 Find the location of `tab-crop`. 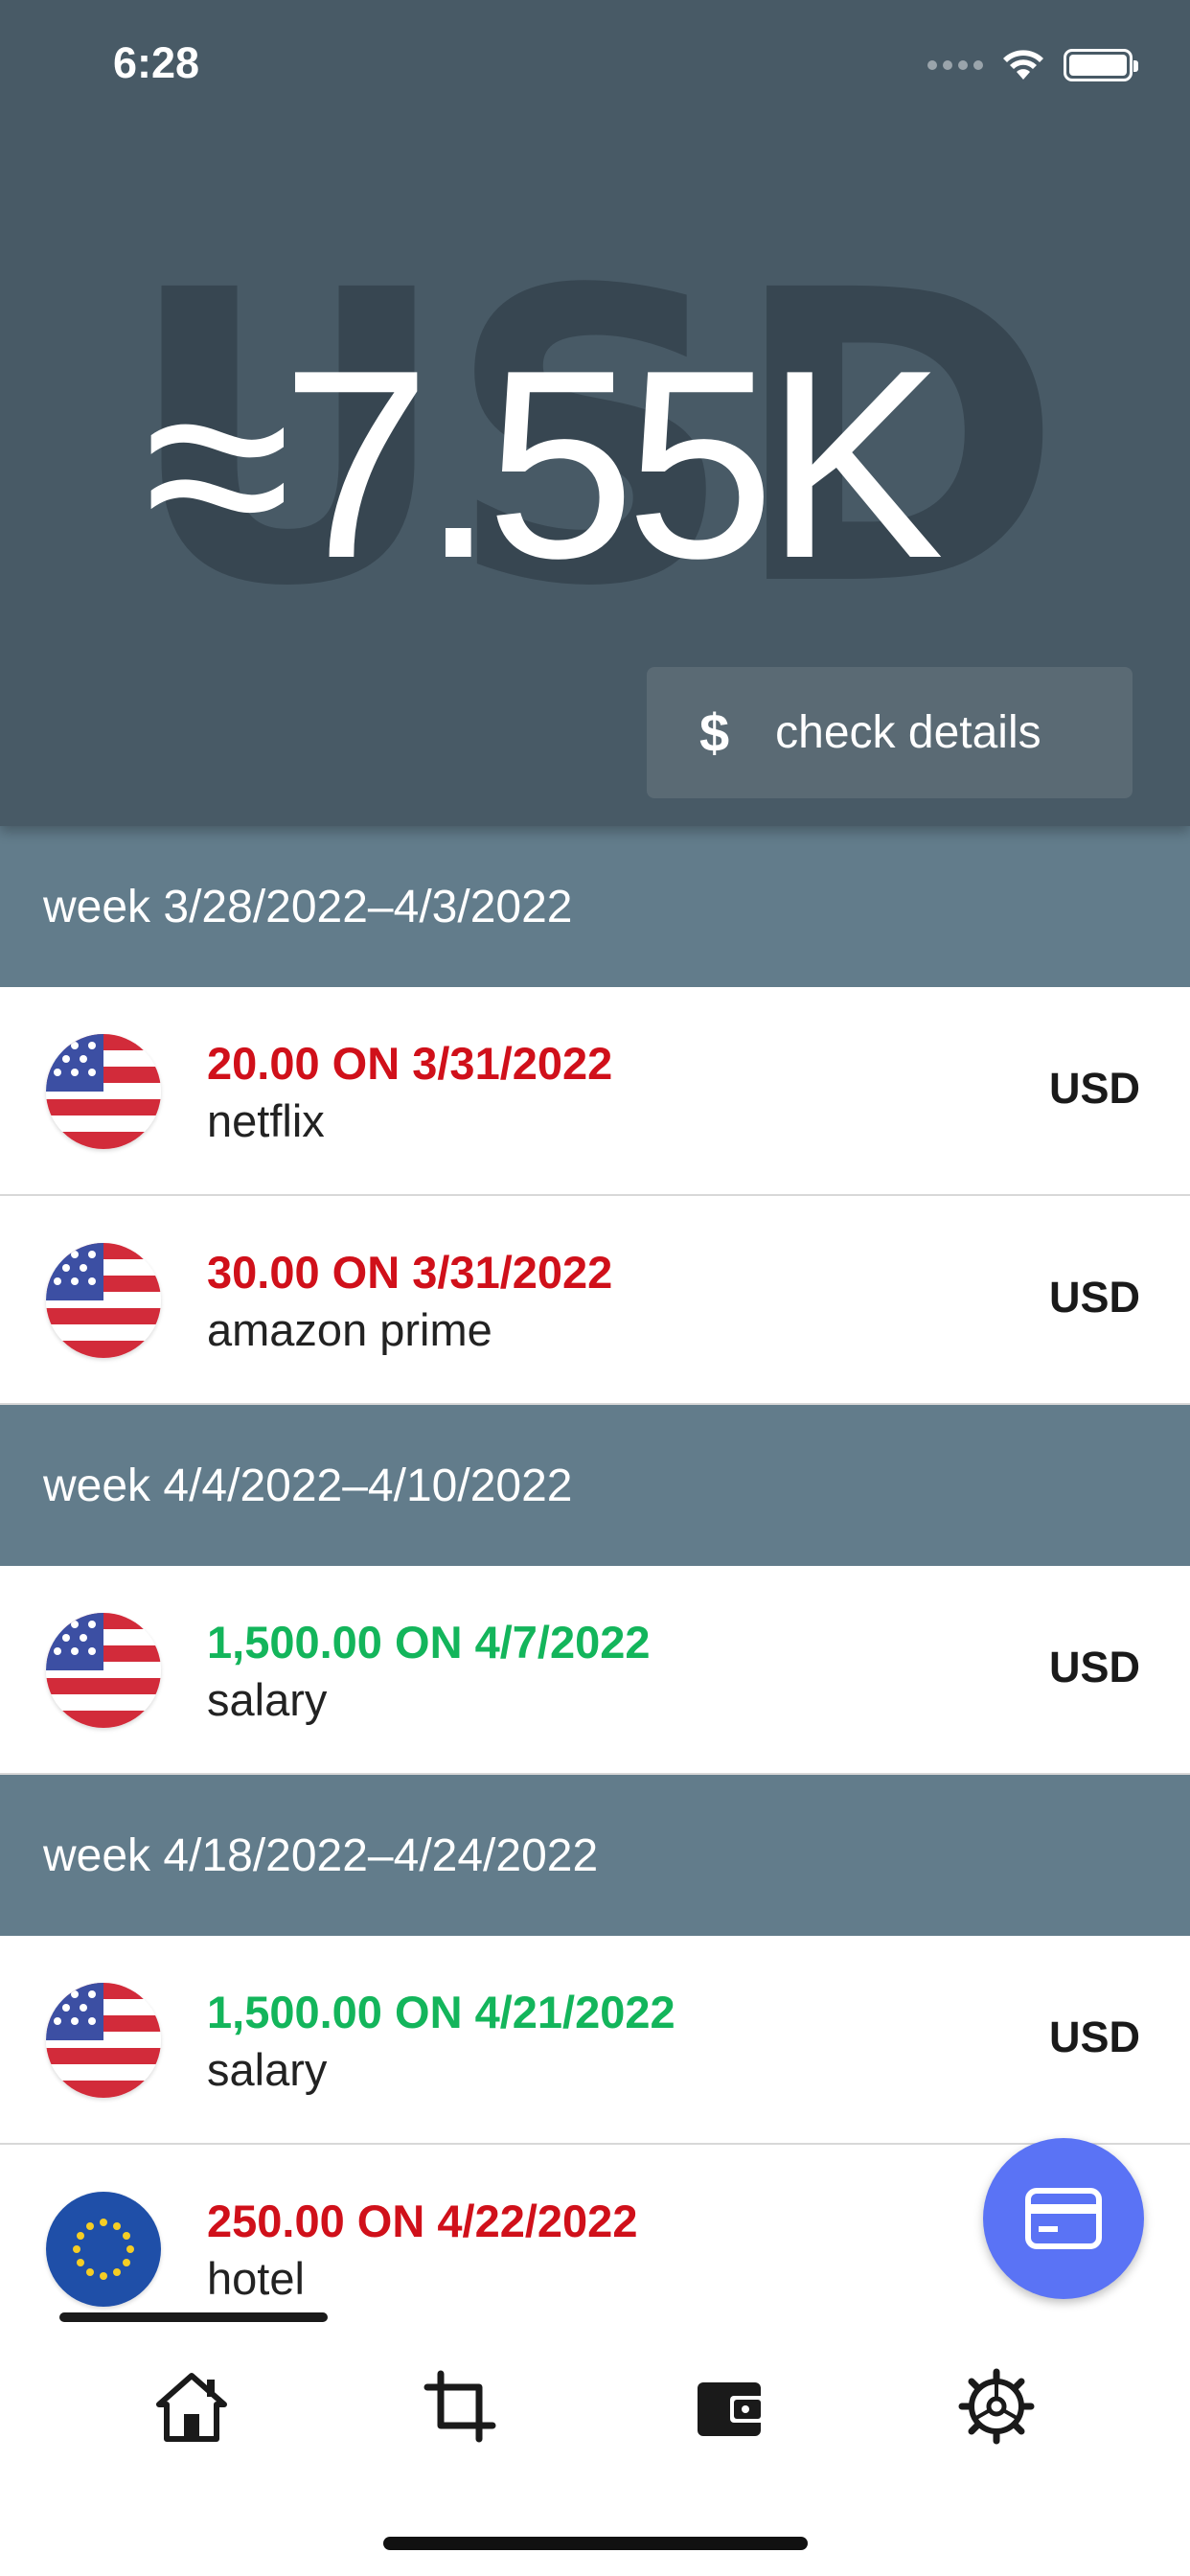

tab-crop is located at coordinates (460, 2406).